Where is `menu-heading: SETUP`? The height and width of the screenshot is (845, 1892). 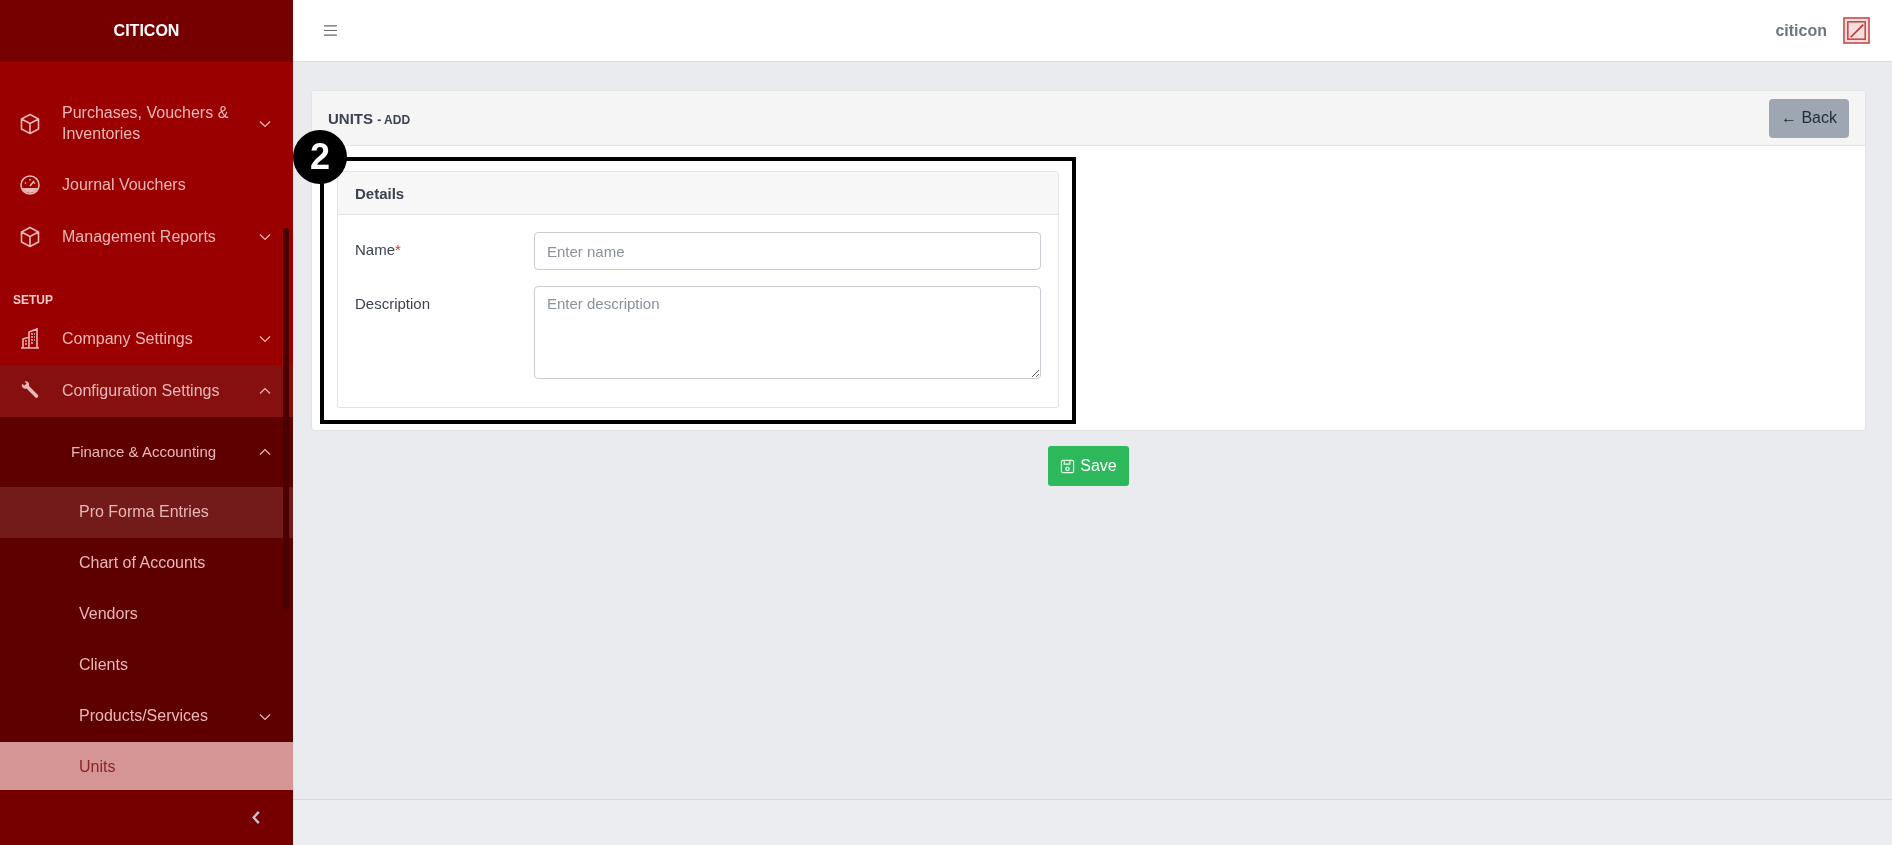 menu-heading: SETUP is located at coordinates (33, 300).